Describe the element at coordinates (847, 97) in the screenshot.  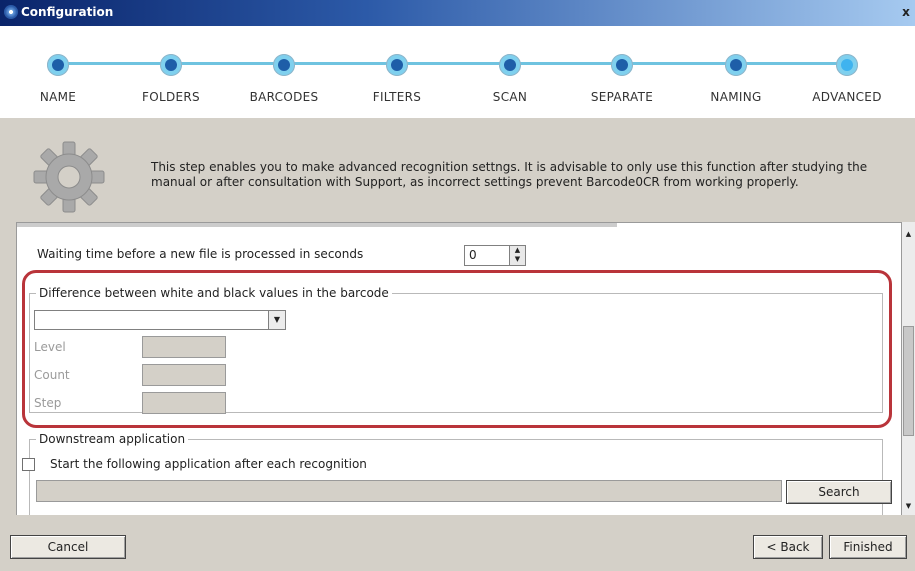
I see `step-label: ADVANCED` at that location.